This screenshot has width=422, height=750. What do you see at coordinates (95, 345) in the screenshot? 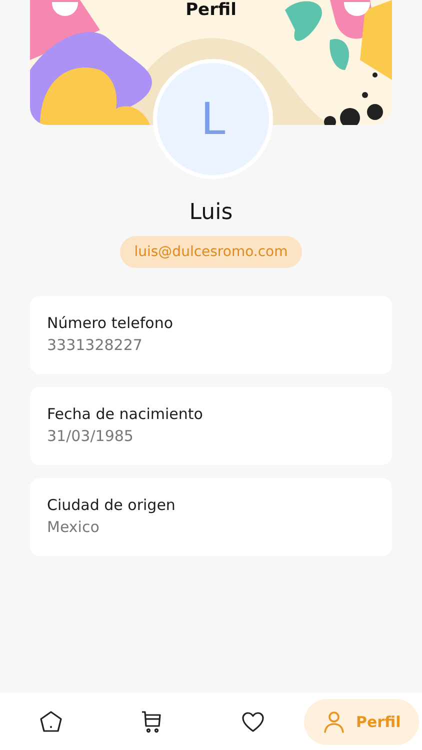
I see `field-value: 3331328227` at bounding box center [95, 345].